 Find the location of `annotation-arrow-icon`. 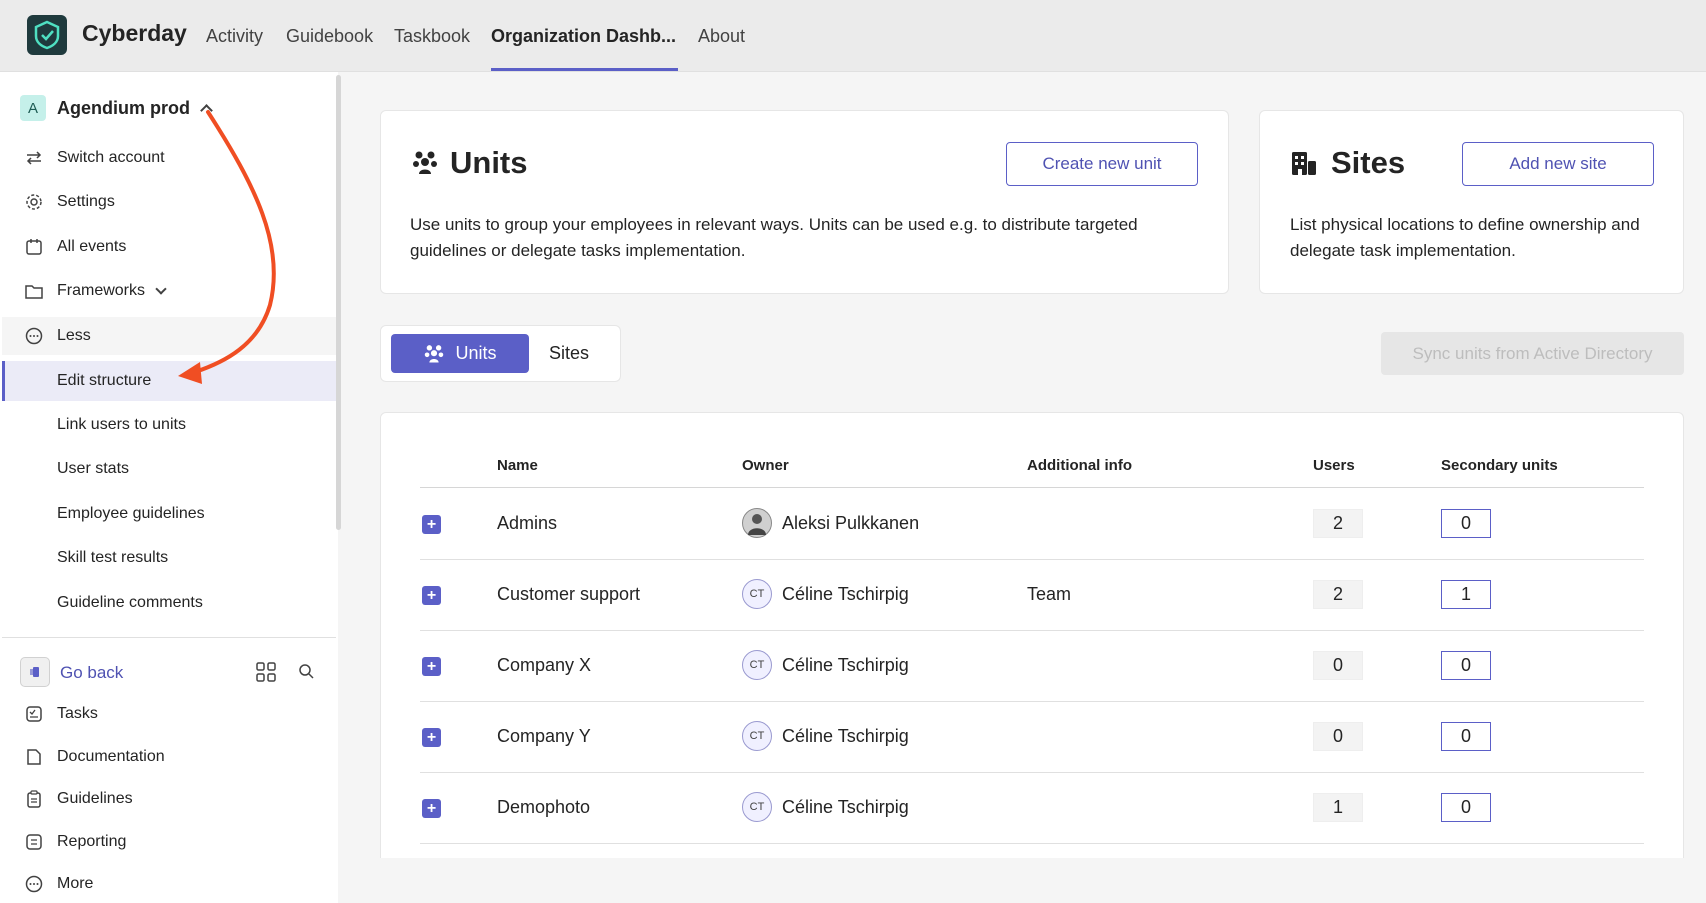

annotation-arrow-icon is located at coordinates (227, 247).